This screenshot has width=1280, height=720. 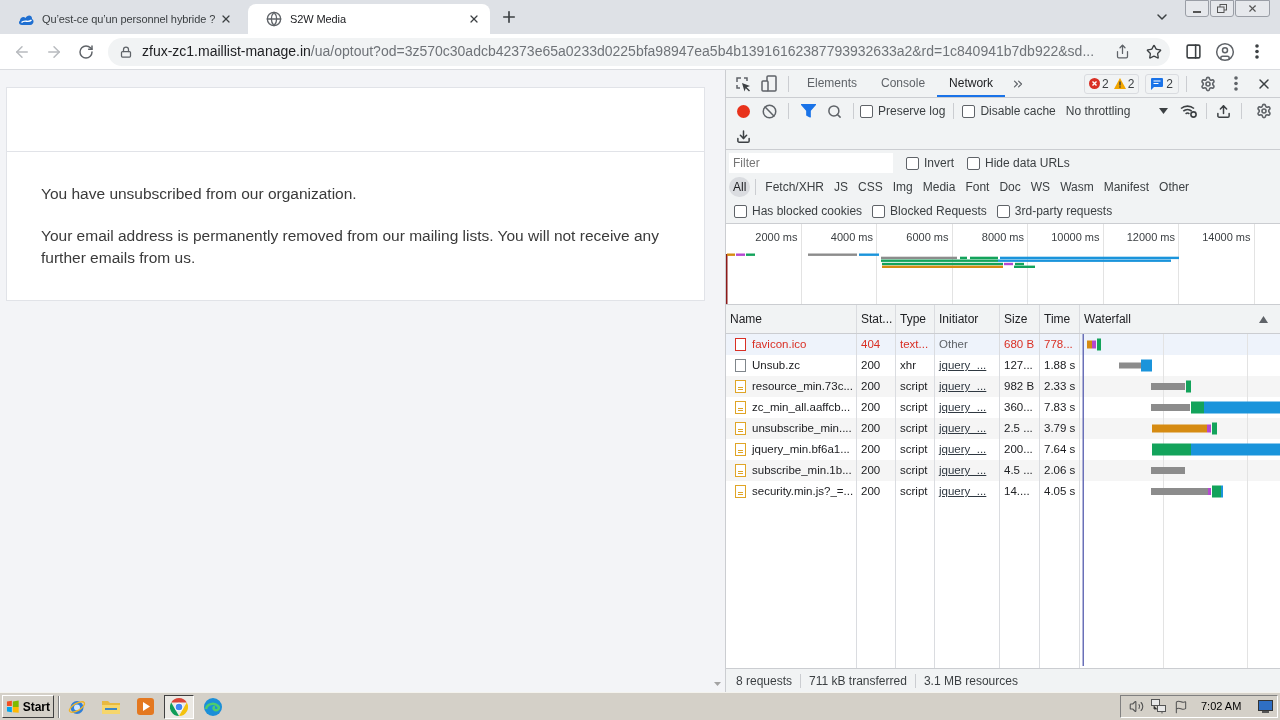 What do you see at coordinates (1197, 8) in the screenshot?
I see `minimize-button` at bounding box center [1197, 8].